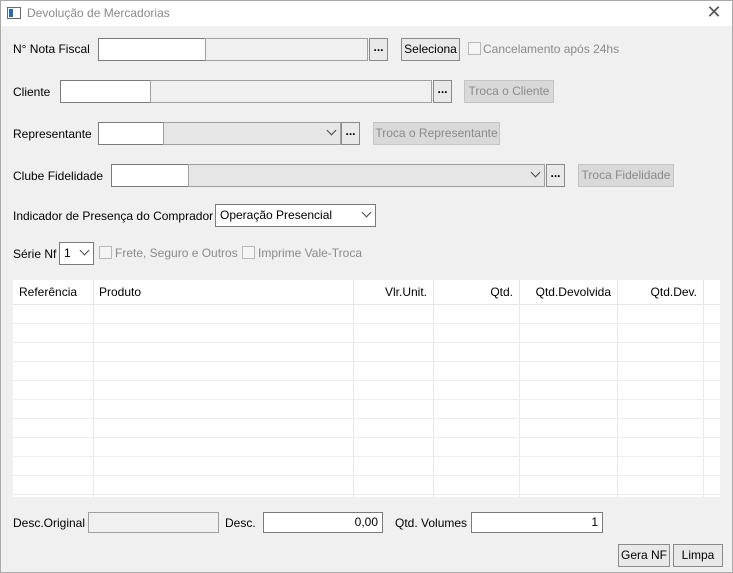  I want to click on app-icon, so click(14, 13).